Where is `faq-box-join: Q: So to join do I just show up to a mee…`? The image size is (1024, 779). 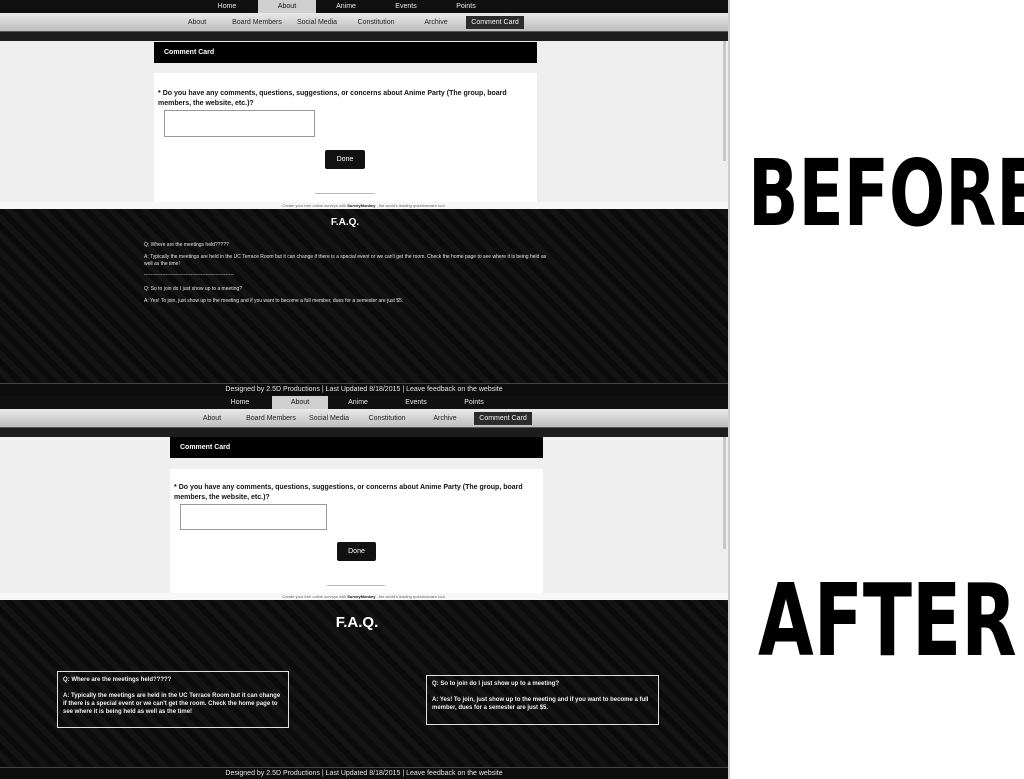
faq-box-join: Q: So to join do I just show up to a mee… is located at coordinates (542, 700).